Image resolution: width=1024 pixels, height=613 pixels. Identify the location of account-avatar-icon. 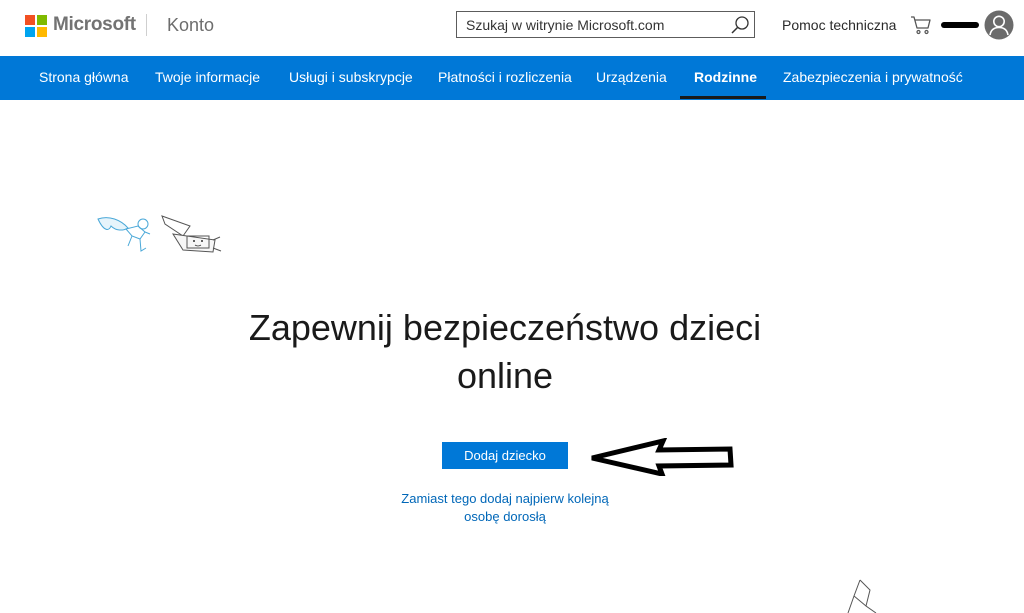
(999, 25).